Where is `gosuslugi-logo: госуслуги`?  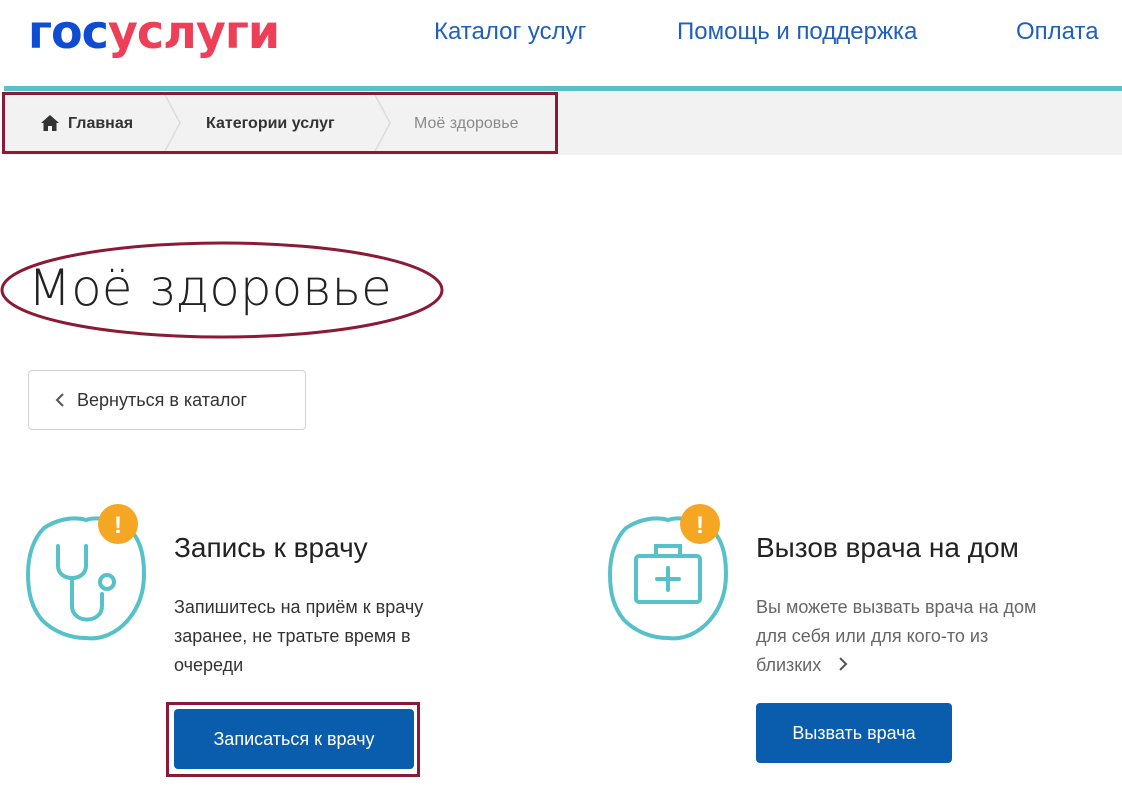
gosuslugi-logo: госуслуги is located at coordinates (154, 32).